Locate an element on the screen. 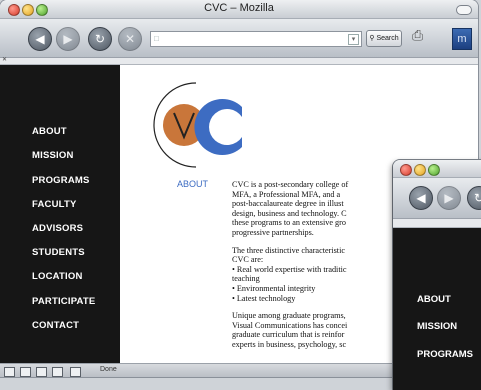  security-icon is located at coordinates (75, 372).